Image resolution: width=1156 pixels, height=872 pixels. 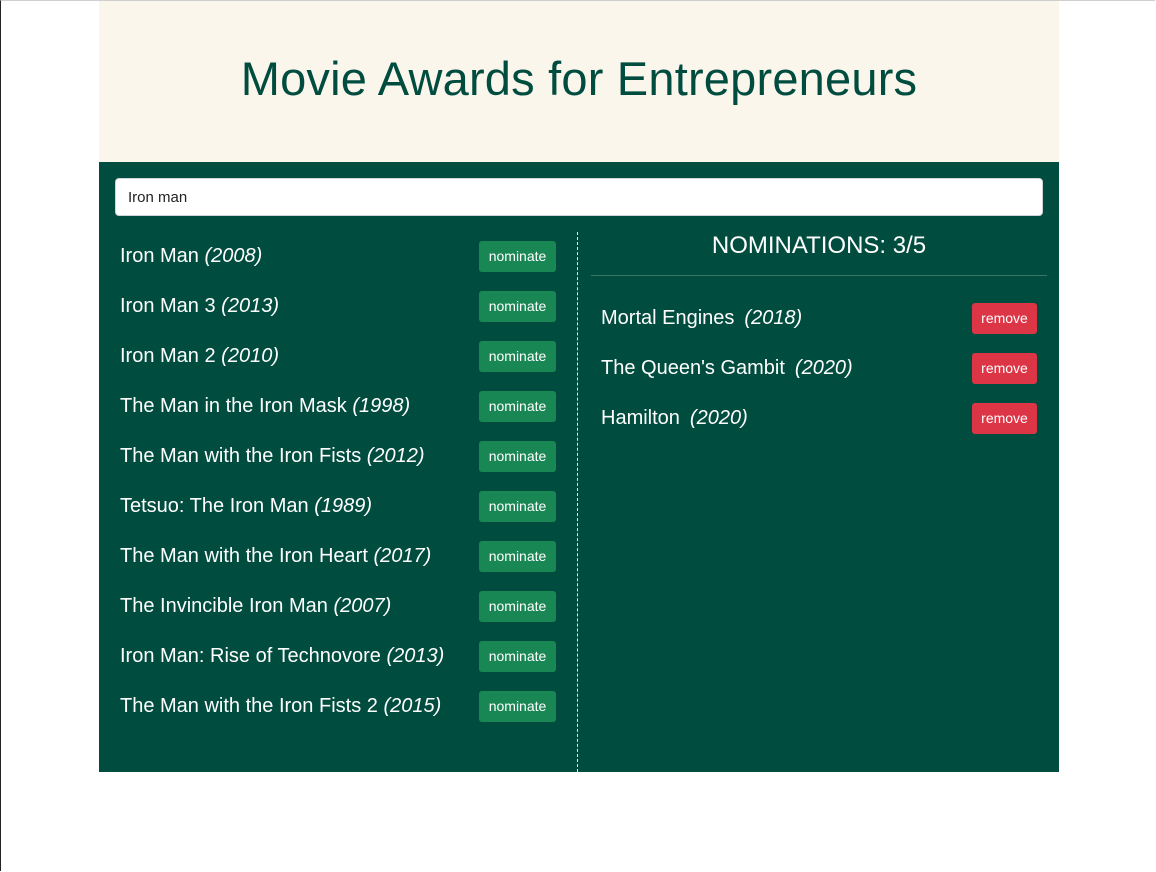 What do you see at coordinates (819, 418) in the screenshot?
I see `nomination-item: Hamilton (2020) remove` at bounding box center [819, 418].